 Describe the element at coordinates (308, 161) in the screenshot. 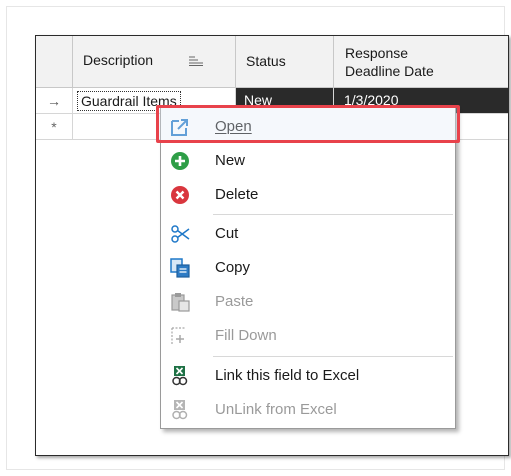

I see `menu-item-new: New` at that location.